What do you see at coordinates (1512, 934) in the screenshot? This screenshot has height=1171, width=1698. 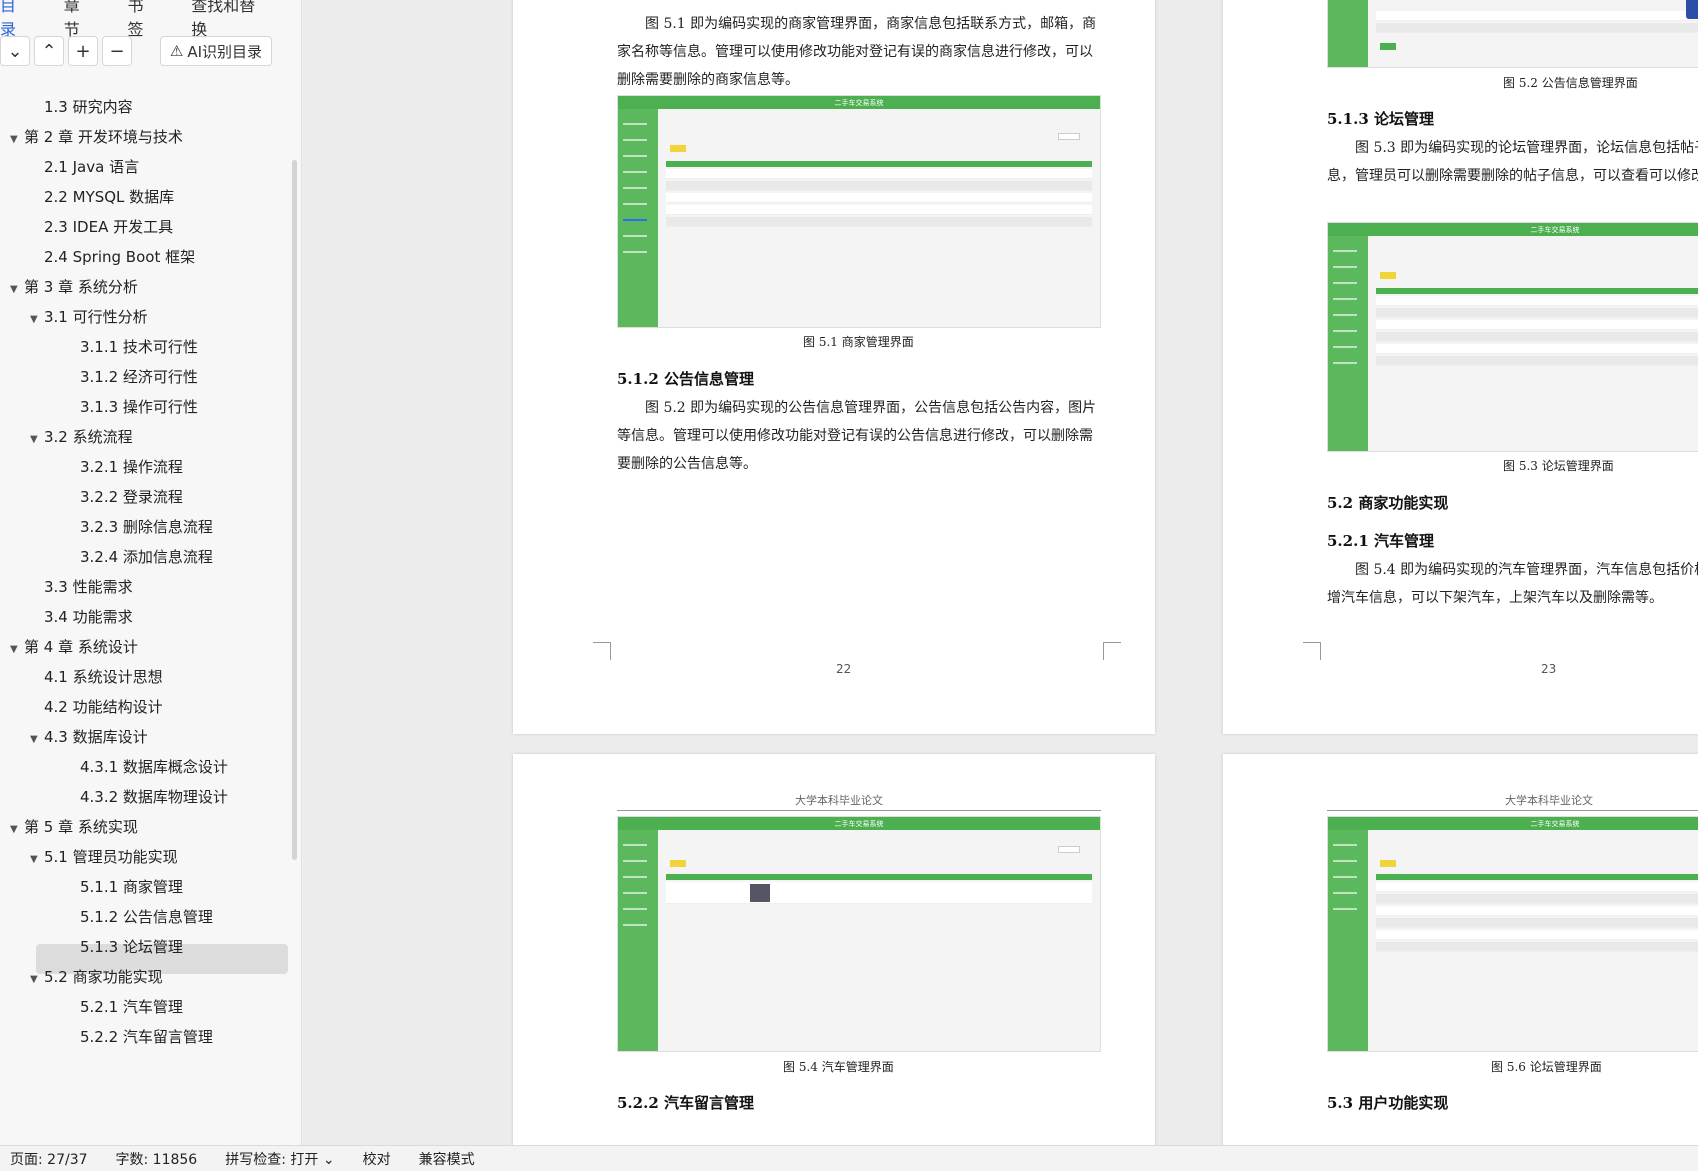 I see `figure-5-6-screenshot: 二手车交易系统` at bounding box center [1512, 934].